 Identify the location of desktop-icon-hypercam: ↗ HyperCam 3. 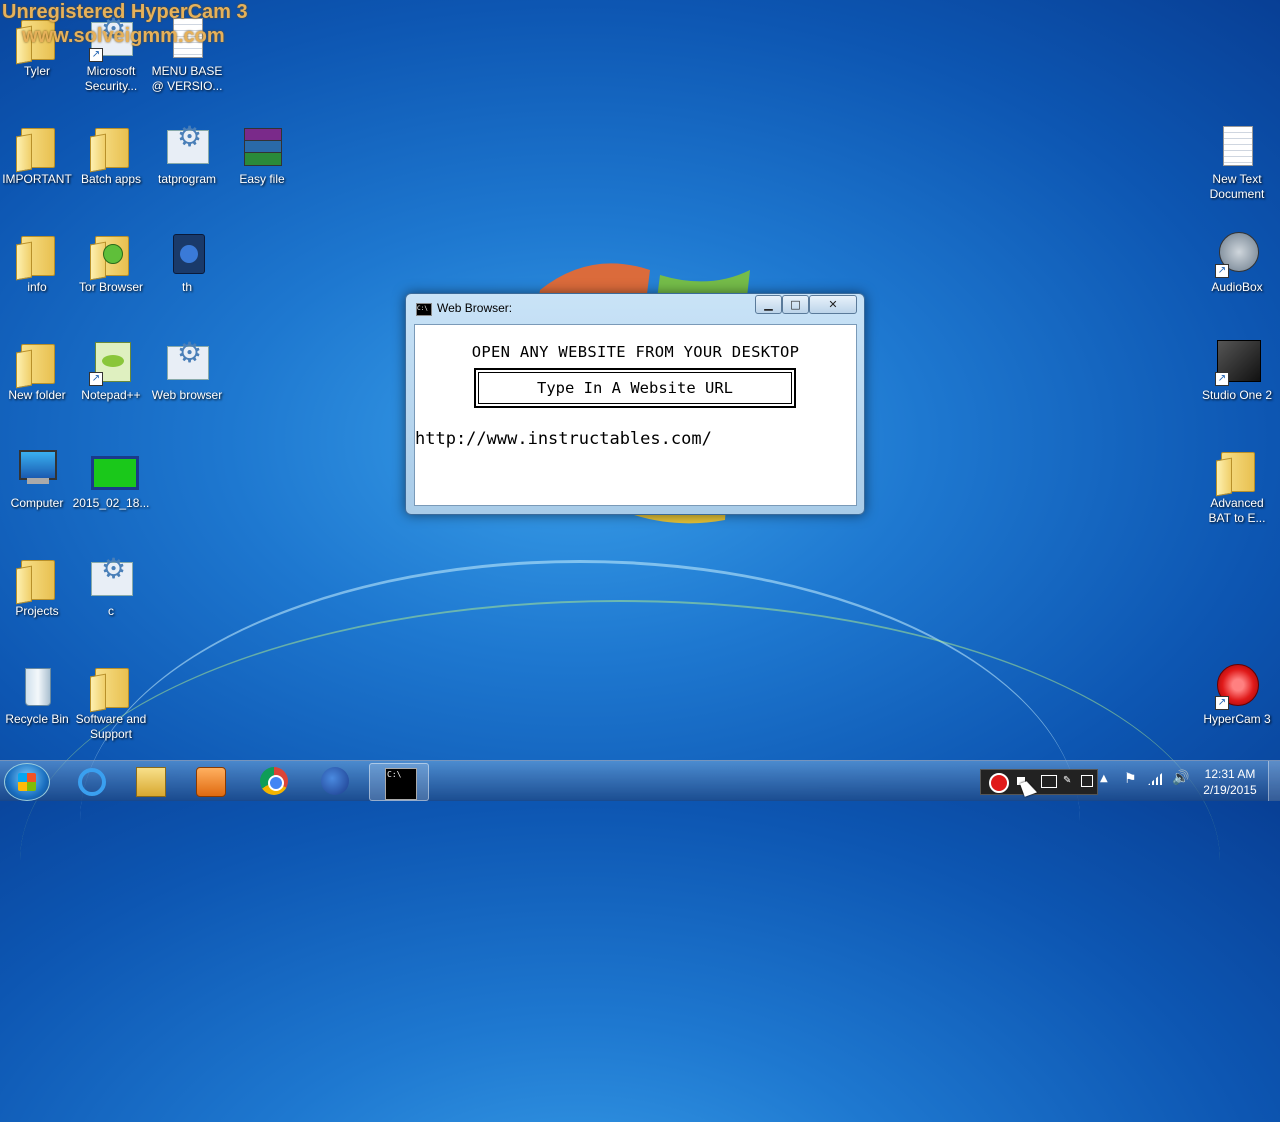
(1237, 694).